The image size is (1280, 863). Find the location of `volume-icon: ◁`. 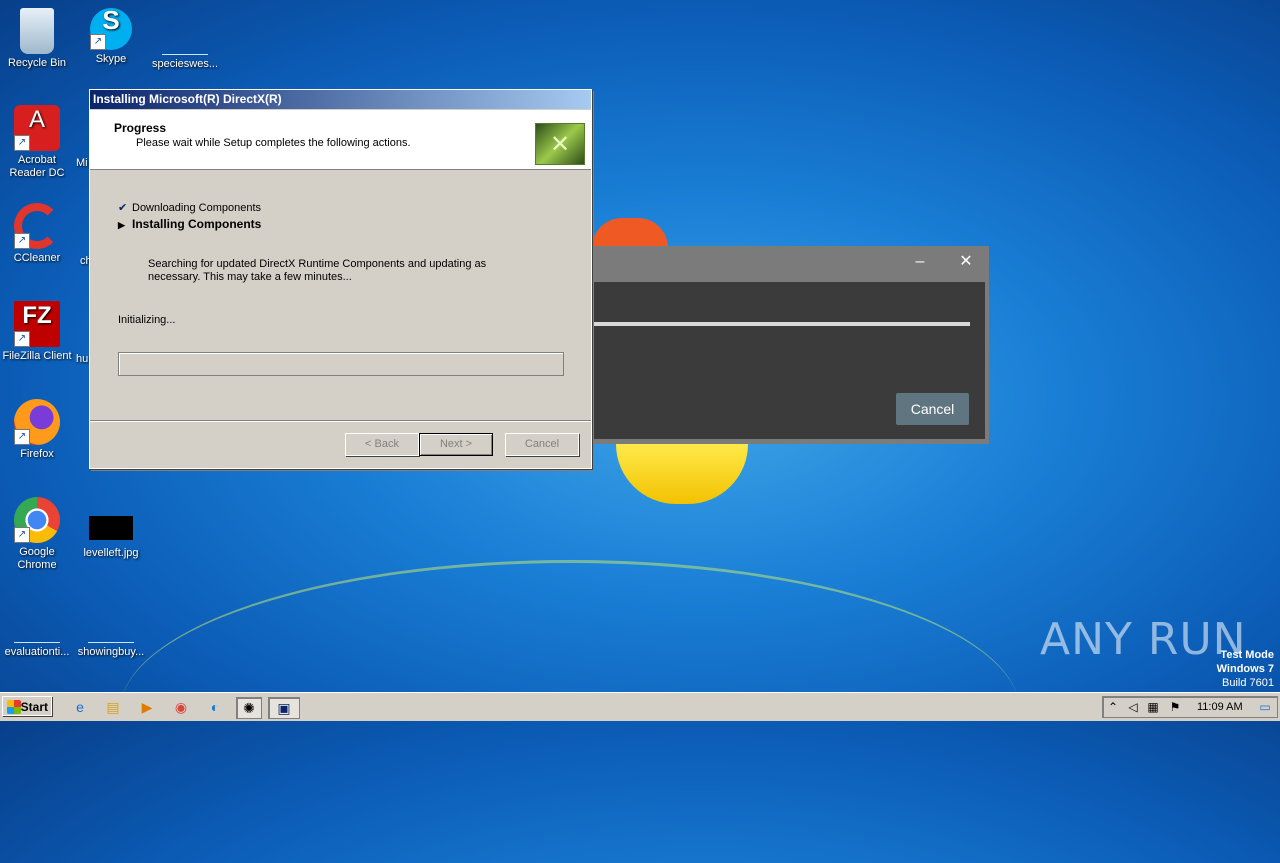

volume-icon: ◁ is located at coordinates (1133, 707).